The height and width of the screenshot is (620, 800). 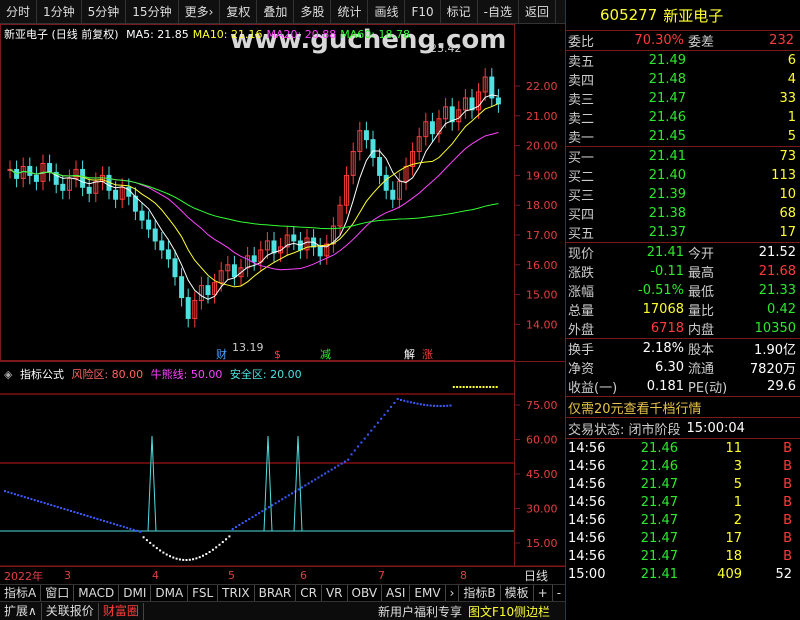 I want to click on bids-row: 买二 21.40 113, so click(x=683, y=175).